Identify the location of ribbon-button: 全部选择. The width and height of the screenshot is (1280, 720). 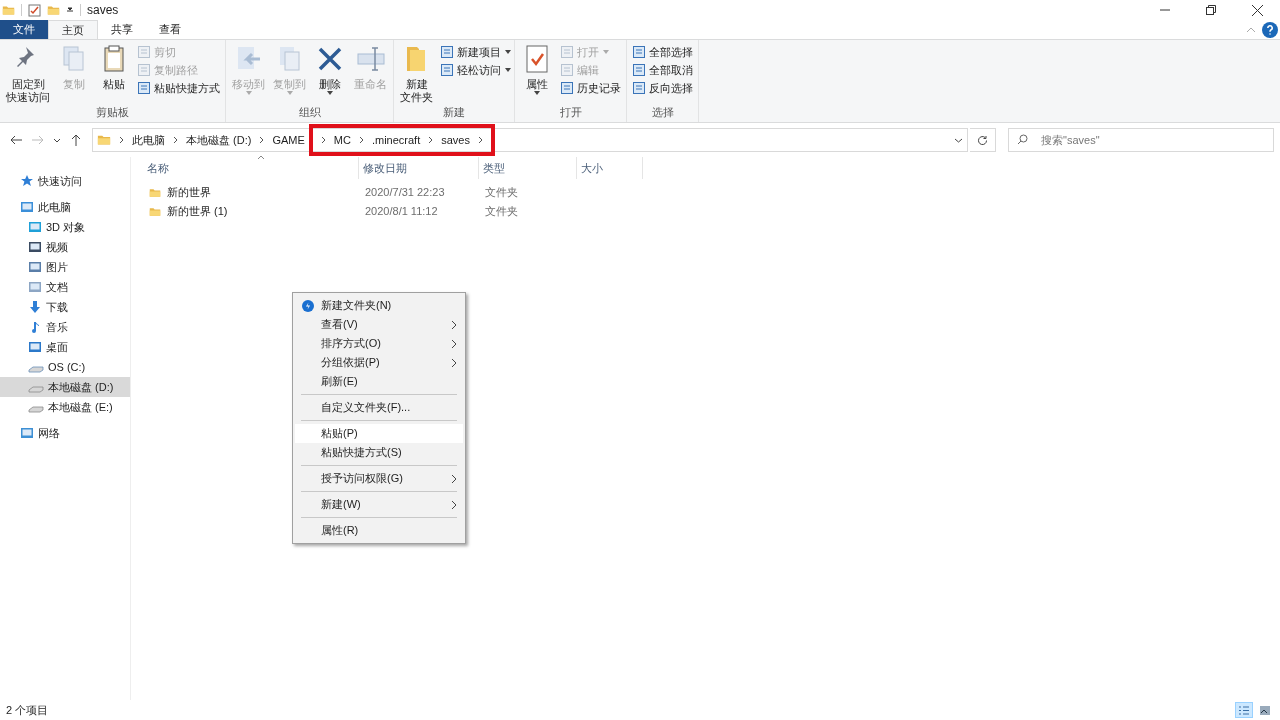
(662, 52).